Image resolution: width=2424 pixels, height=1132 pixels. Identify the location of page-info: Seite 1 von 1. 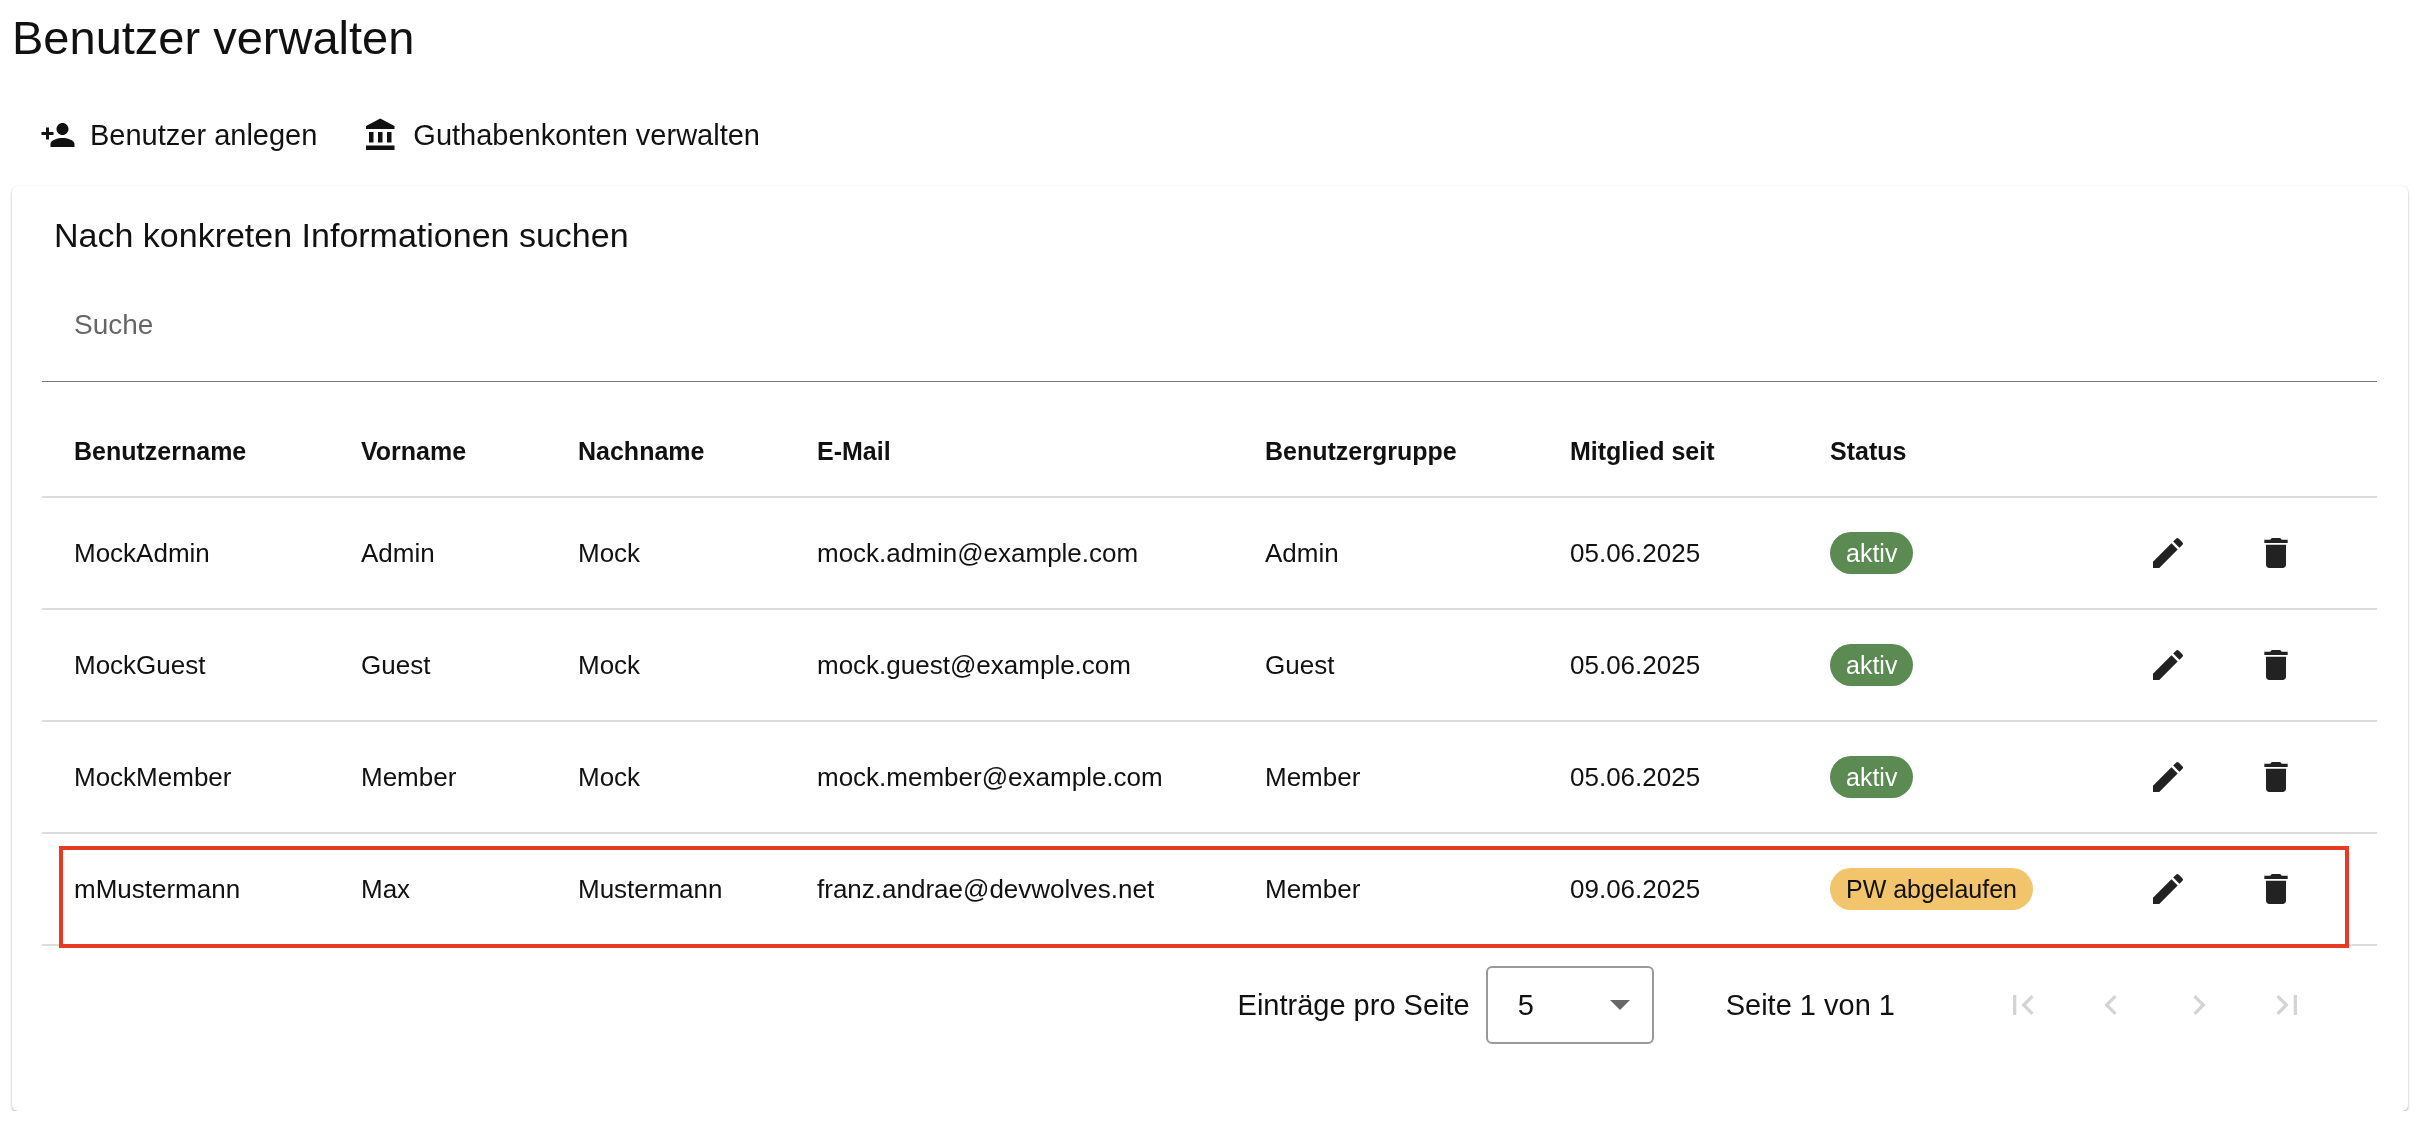
(1810, 1005).